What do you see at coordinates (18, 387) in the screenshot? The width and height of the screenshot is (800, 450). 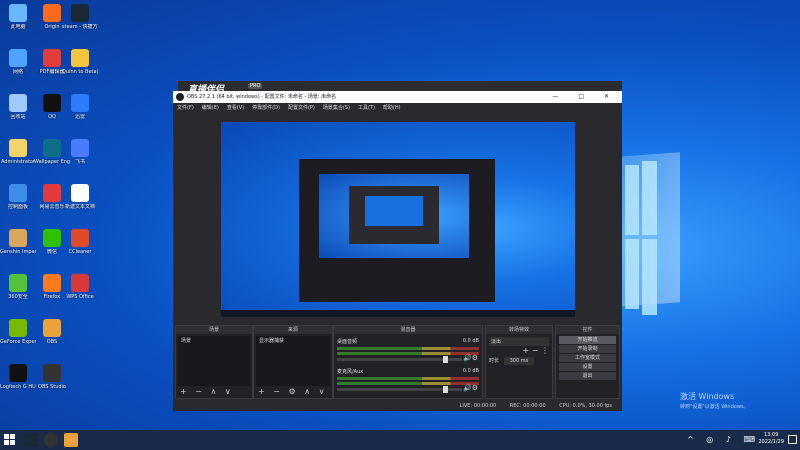 I see `desktop-icon-label: Logitech G HUB` at bounding box center [18, 387].